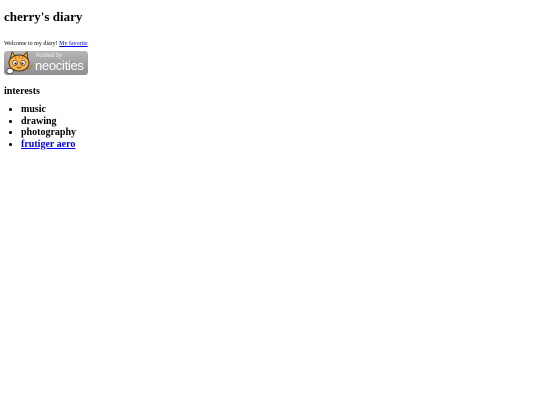 This screenshot has height=405, width=540. What do you see at coordinates (278, 122) in the screenshot?
I see `list-item: drawing` at bounding box center [278, 122].